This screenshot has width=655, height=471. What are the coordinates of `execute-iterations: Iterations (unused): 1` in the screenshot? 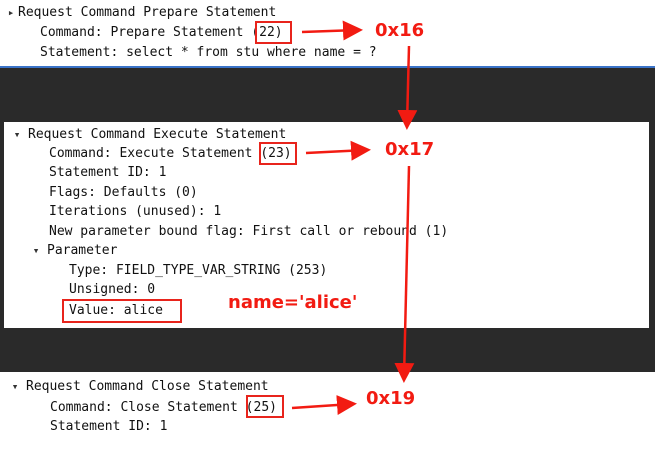 It's located at (135, 211).